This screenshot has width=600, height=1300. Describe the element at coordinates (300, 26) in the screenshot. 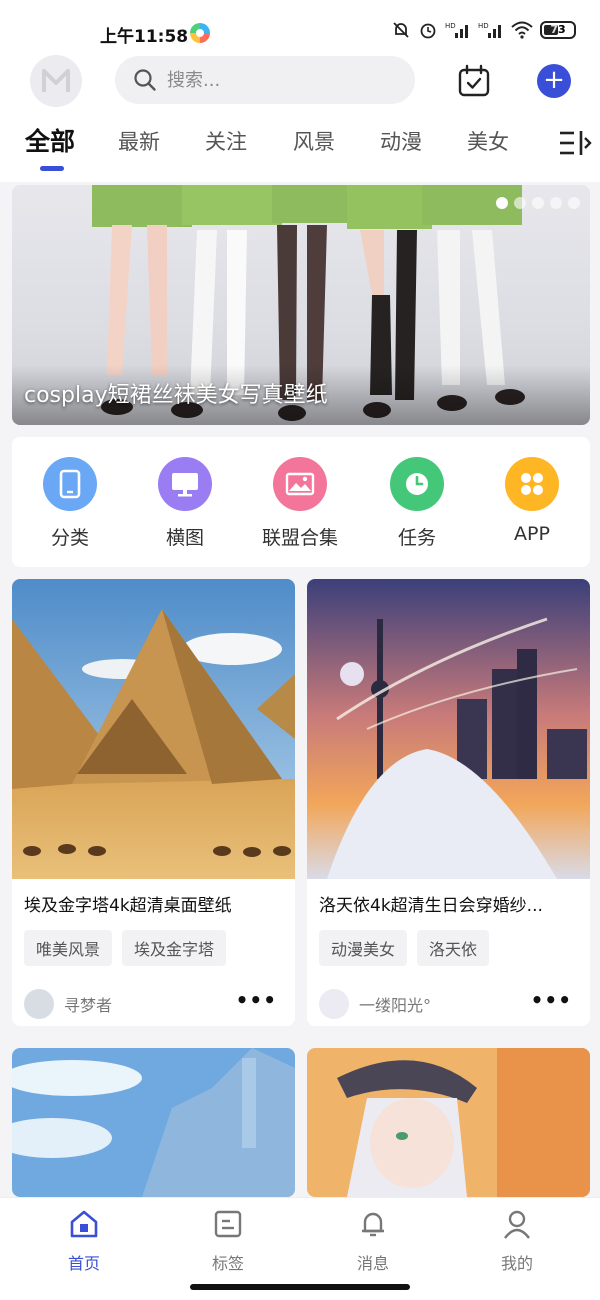

I see `status-bar: 上午11:58 HD HD 73` at that location.